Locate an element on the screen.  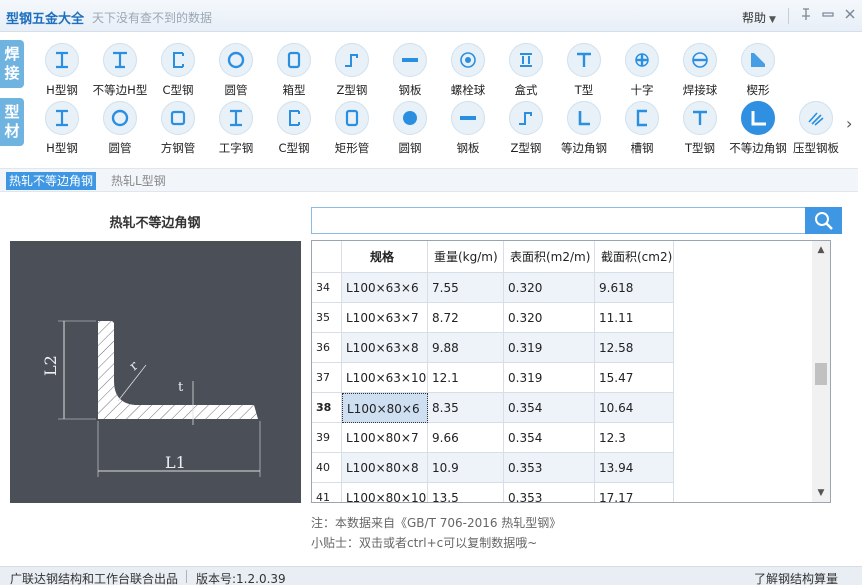
cell-spec: L100×80×6 is located at coordinates (385, 408).